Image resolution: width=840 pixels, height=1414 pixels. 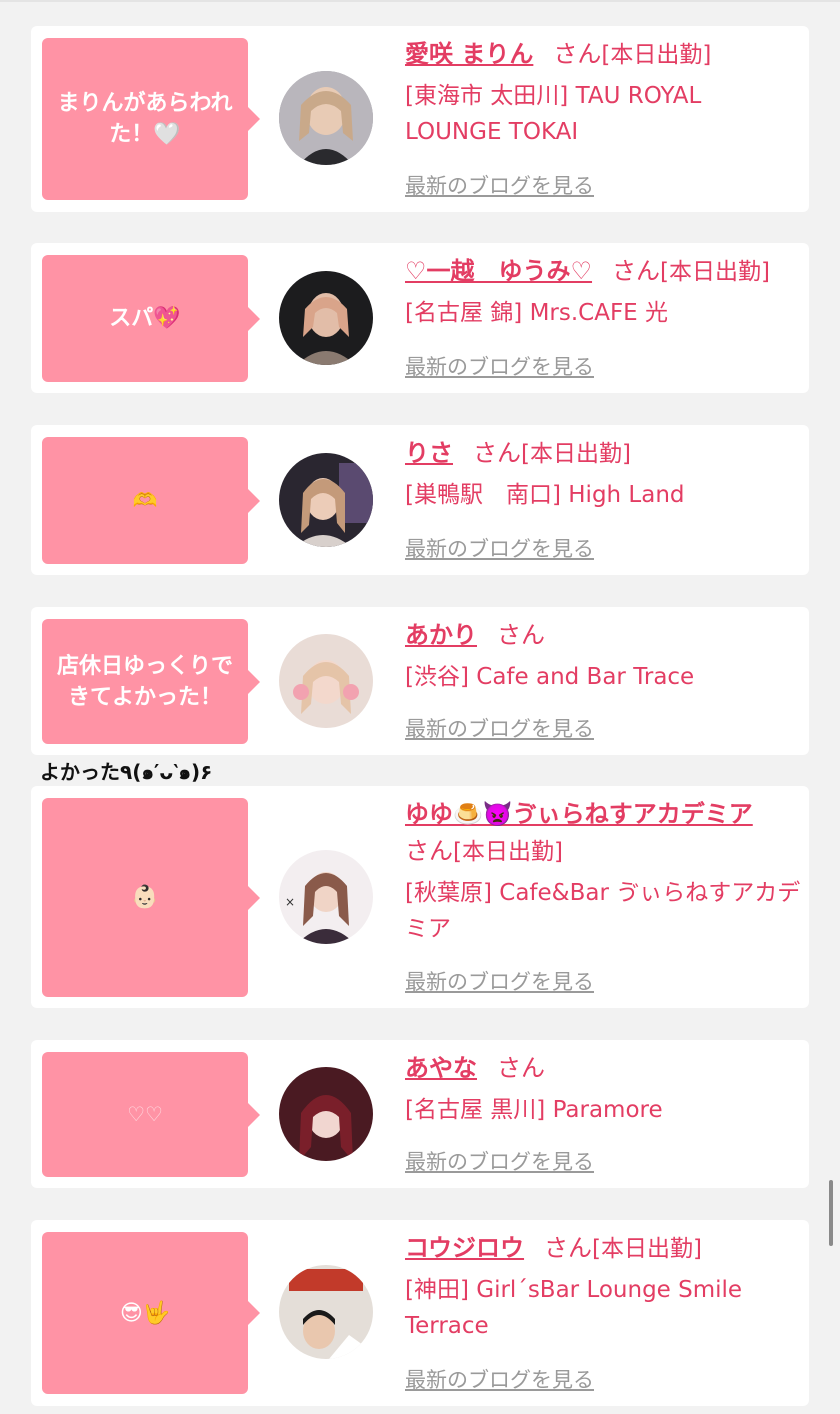 What do you see at coordinates (151, 318) in the screenshot?
I see `comment-bubble: スパ💖` at bounding box center [151, 318].